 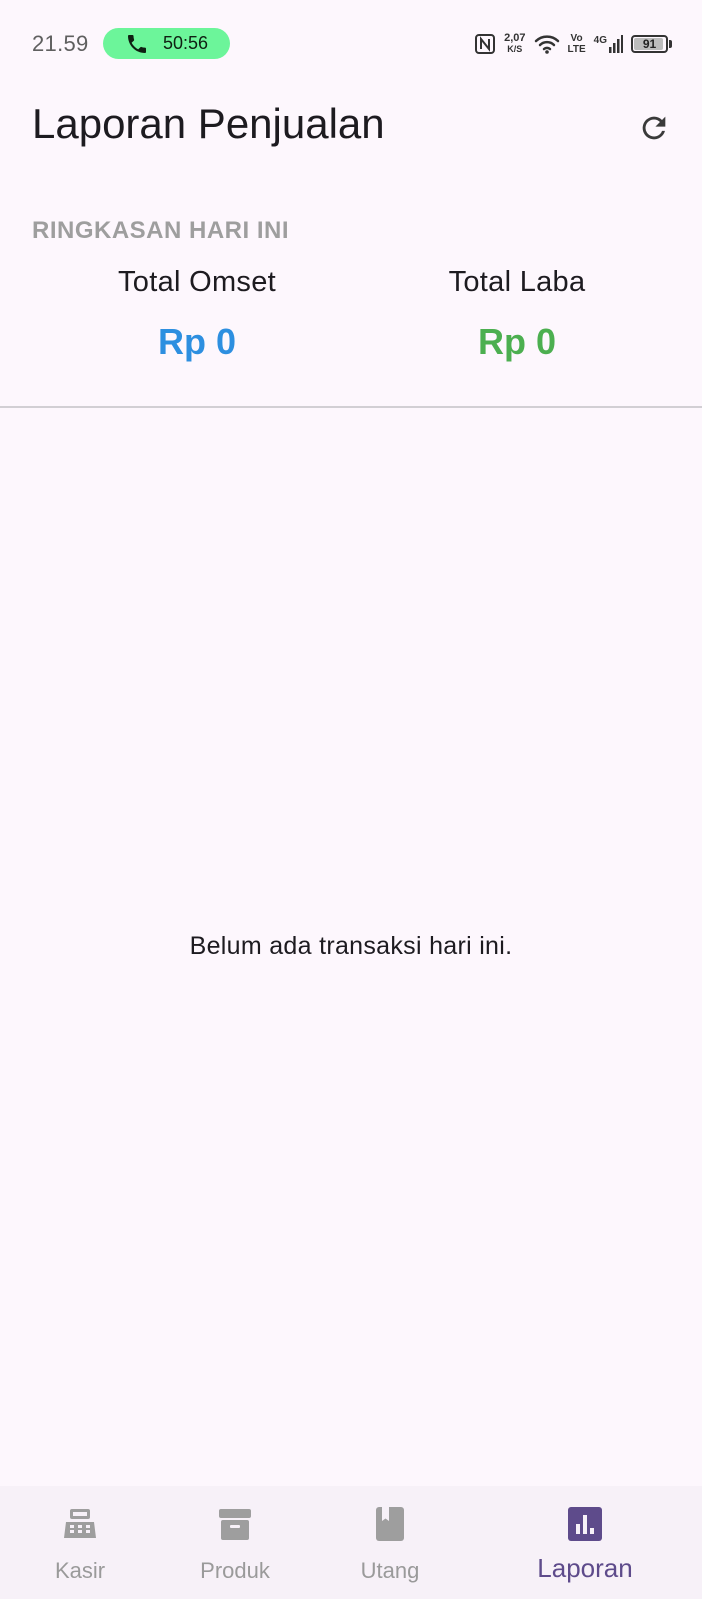 What do you see at coordinates (137, 43) in the screenshot?
I see `phone-icon` at bounding box center [137, 43].